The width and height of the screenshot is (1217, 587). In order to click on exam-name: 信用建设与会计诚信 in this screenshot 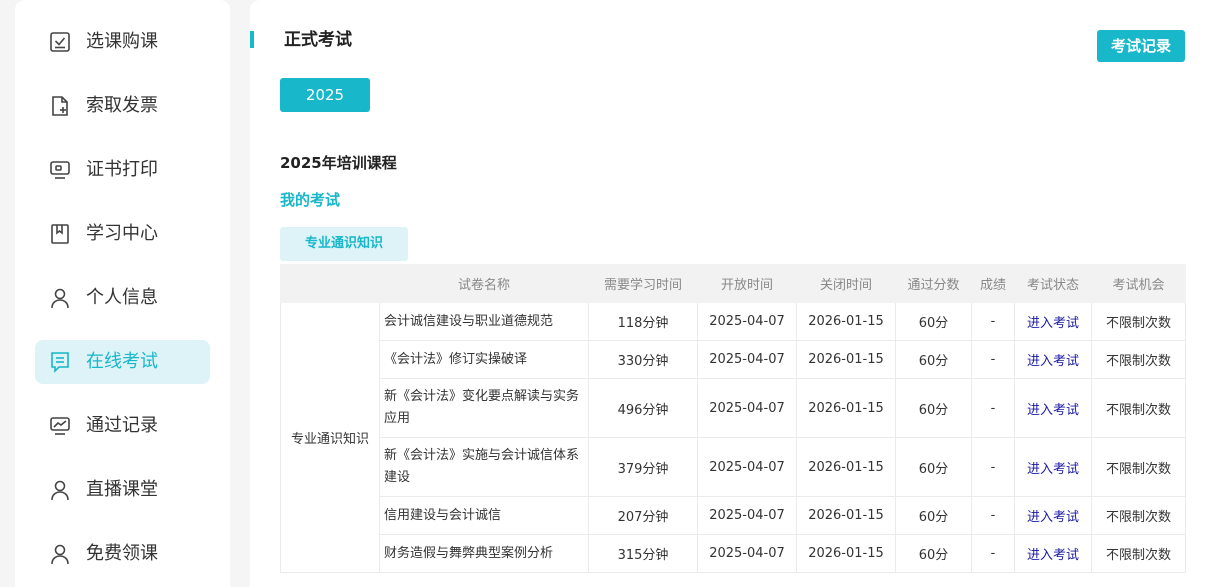, I will do `click(484, 516)`.